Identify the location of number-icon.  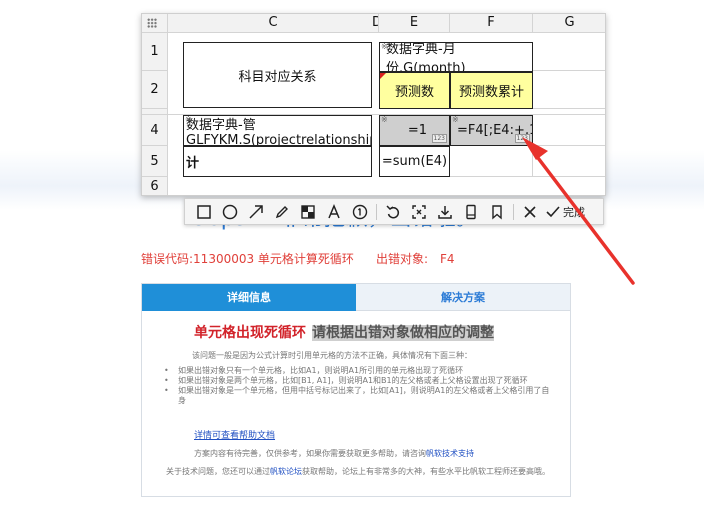
(360, 211).